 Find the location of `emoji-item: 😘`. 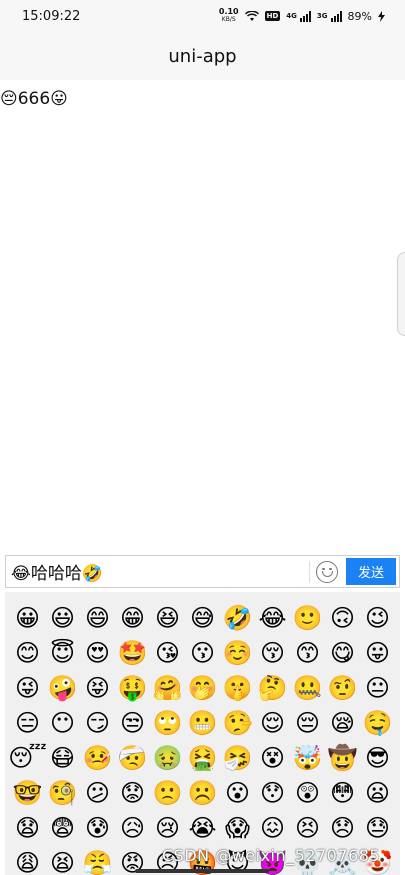

emoji-item: 😘 is located at coordinates (167, 652).